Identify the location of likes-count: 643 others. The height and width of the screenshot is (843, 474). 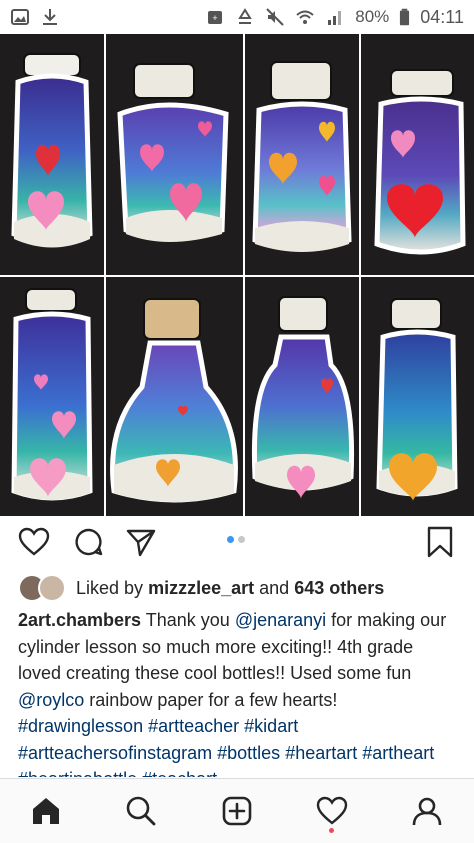
(339, 588).